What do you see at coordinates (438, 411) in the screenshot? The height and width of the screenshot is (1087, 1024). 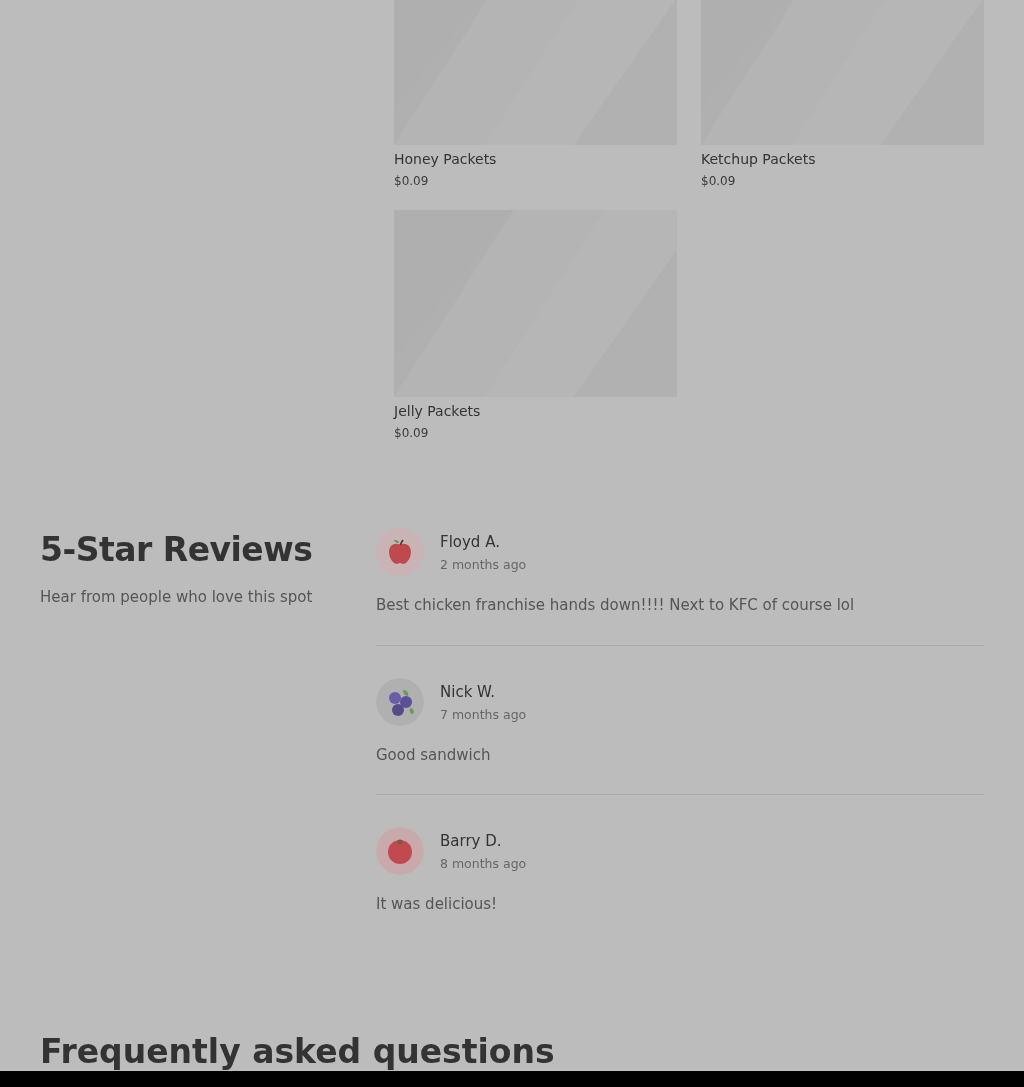 I see `product-name: Jelly Packets` at bounding box center [438, 411].